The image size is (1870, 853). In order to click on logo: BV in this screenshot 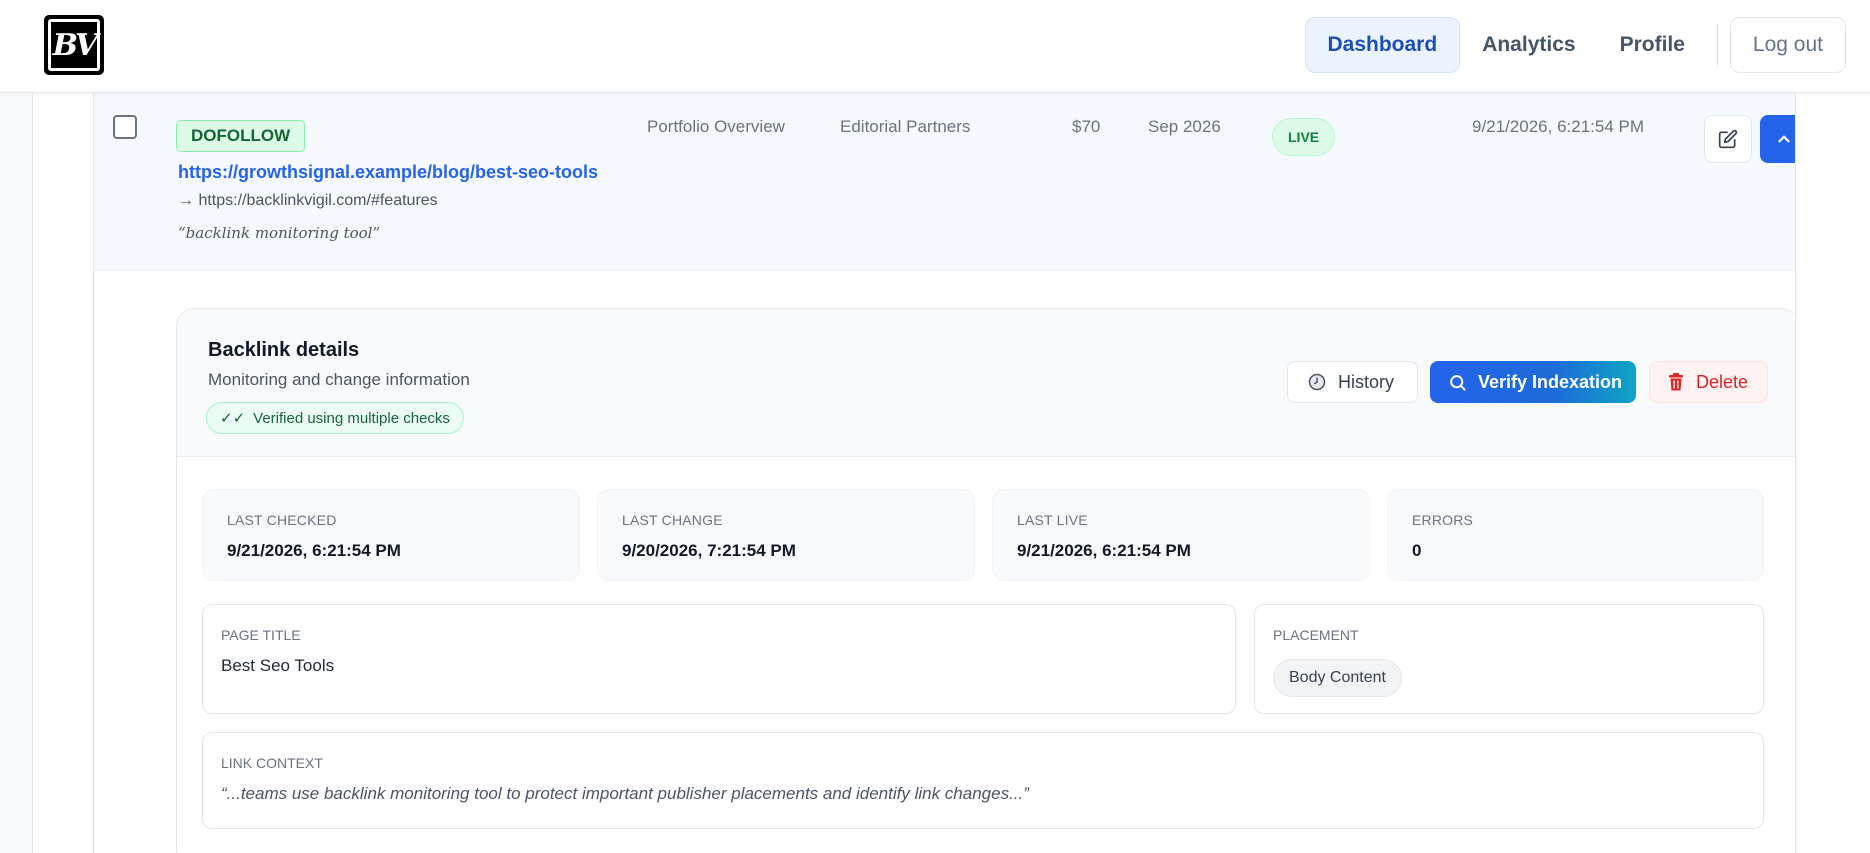, I will do `click(74, 45)`.